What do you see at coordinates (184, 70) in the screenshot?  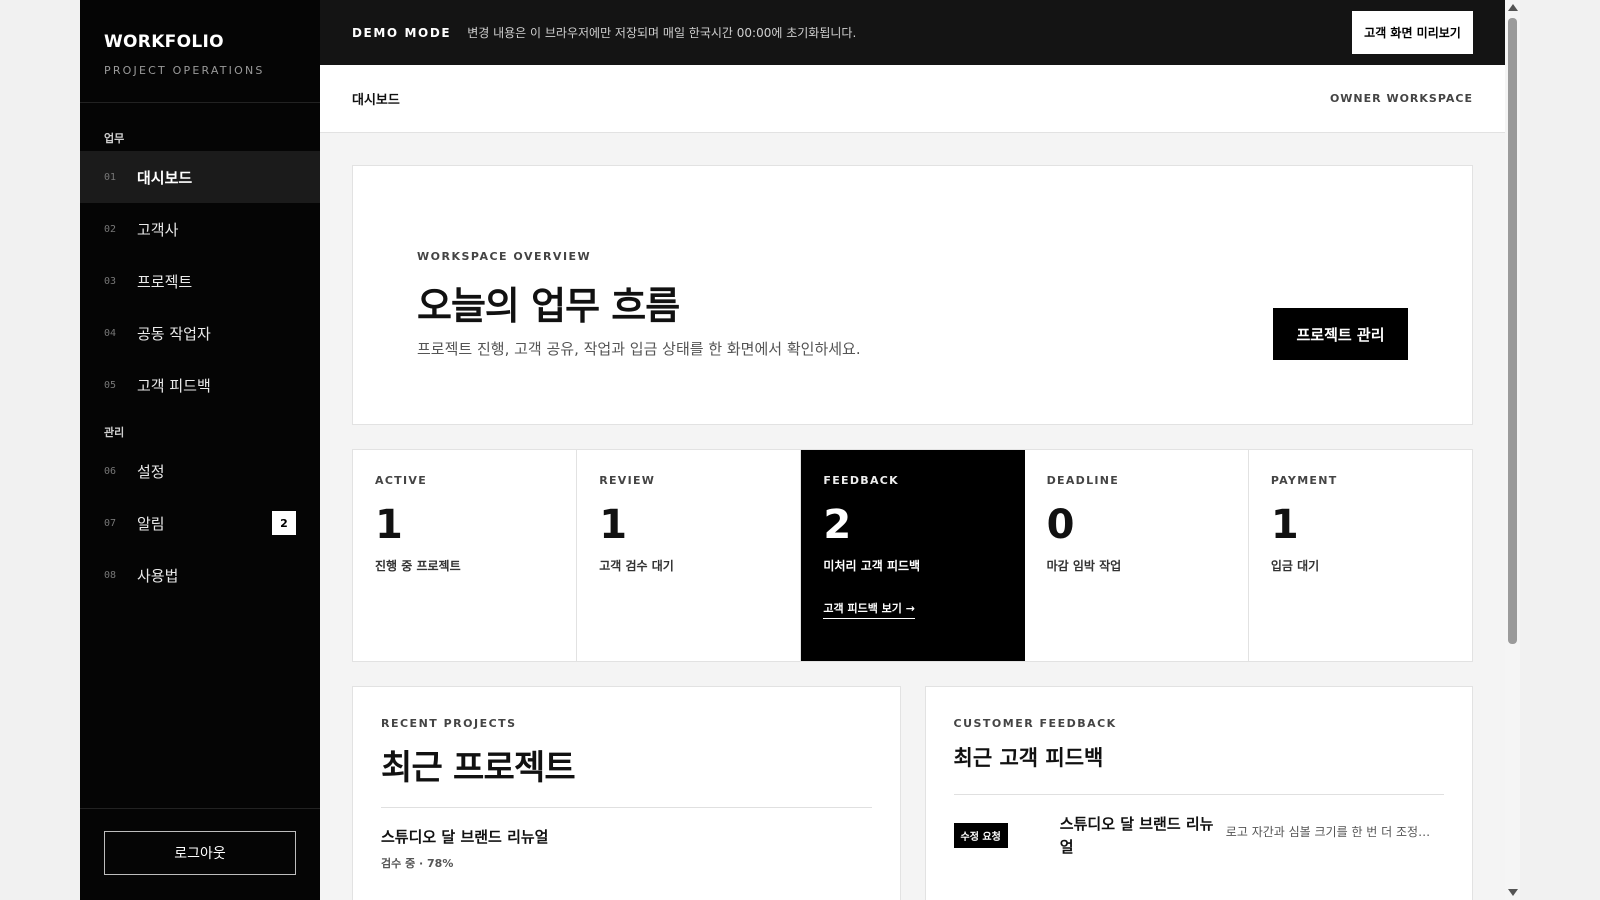 I see `brand-subtitle: PROJECT OPERATIONS` at bounding box center [184, 70].